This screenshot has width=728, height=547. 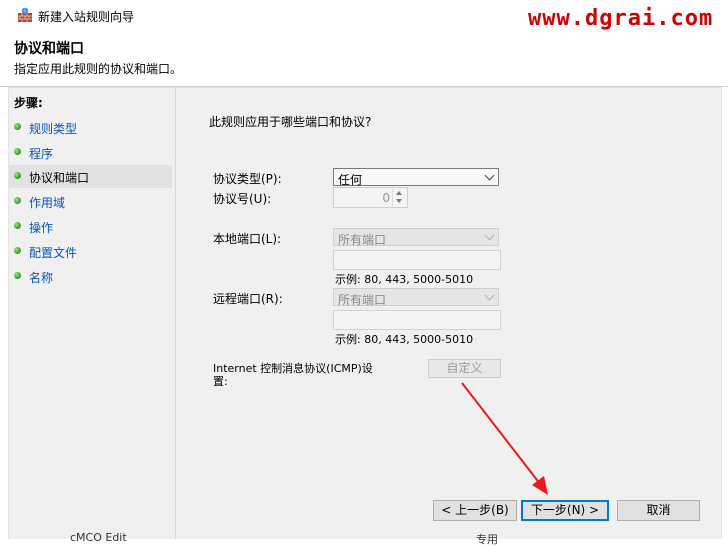 I want to click on steps-heading: 步骤:, so click(x=28, y=103).